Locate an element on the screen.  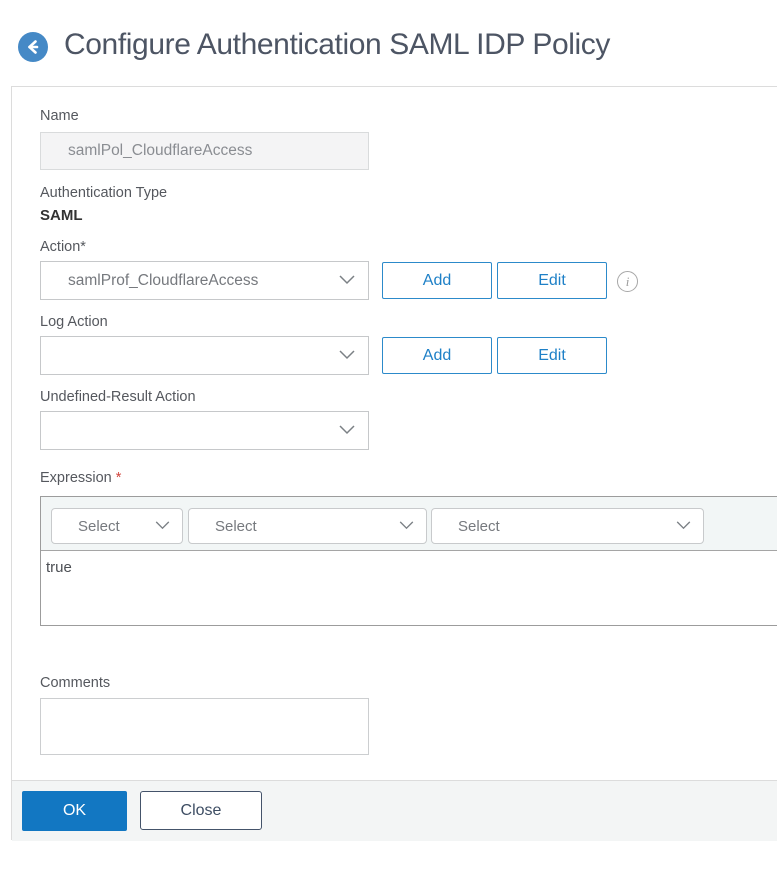
required-asterisk: * is located at coordinates (118, 478).